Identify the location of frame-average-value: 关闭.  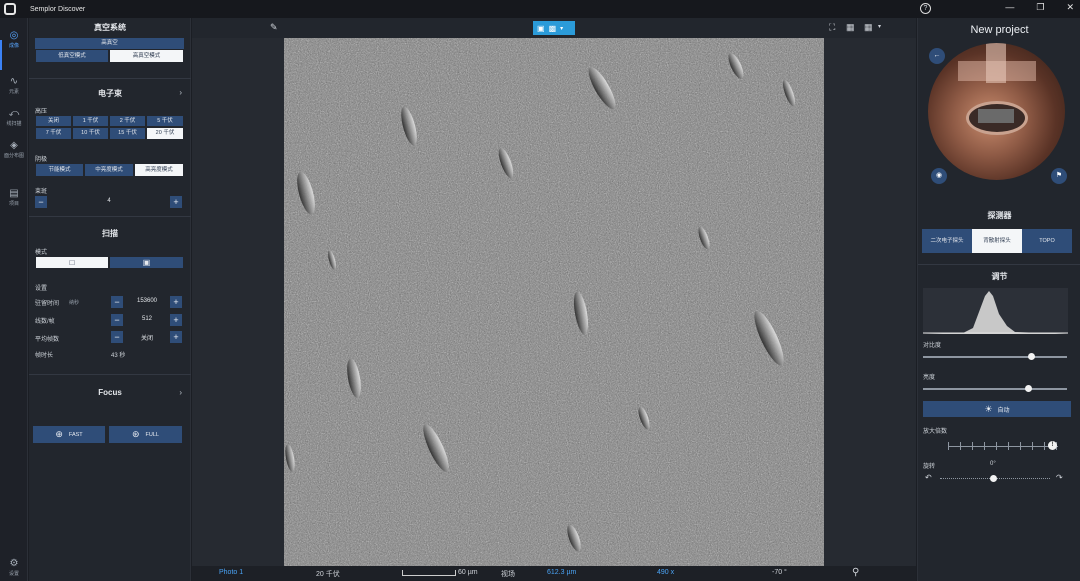
(146, 339).